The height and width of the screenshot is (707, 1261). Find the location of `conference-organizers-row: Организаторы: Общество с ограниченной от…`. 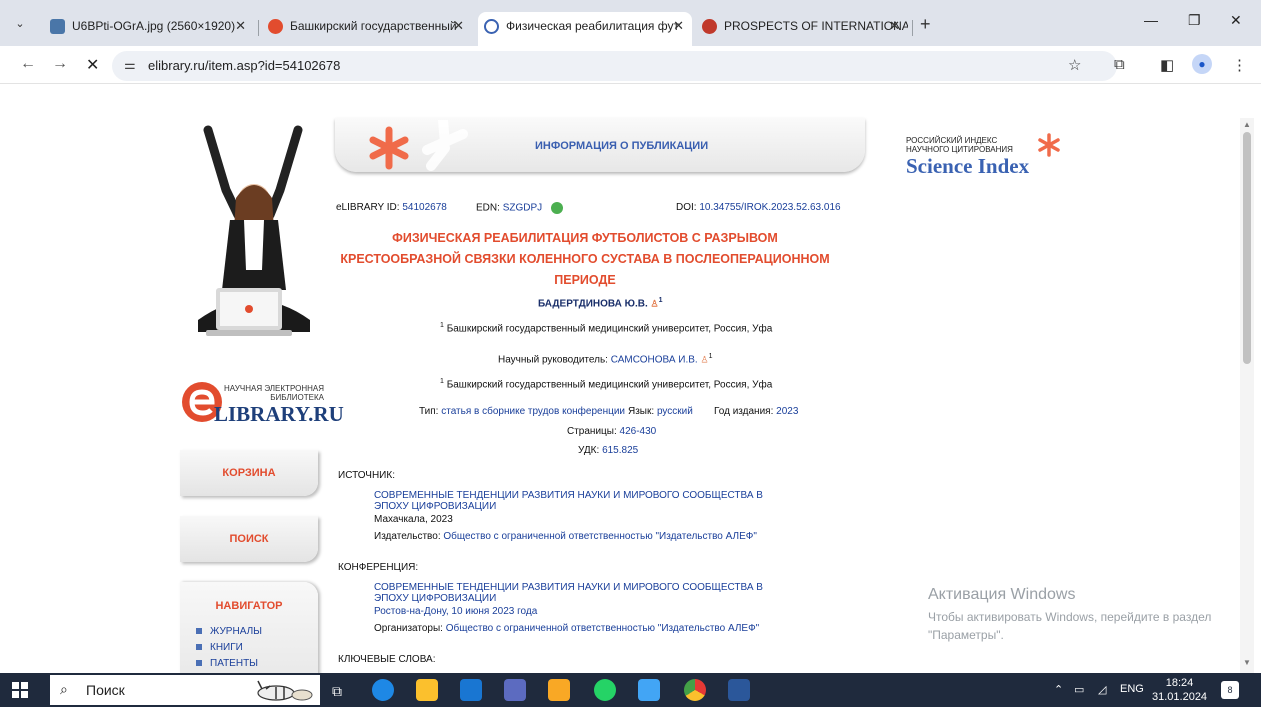

conference-organizers-row: Организаторы: Общество с ограниченной от… is located at coordinates (566, 628).